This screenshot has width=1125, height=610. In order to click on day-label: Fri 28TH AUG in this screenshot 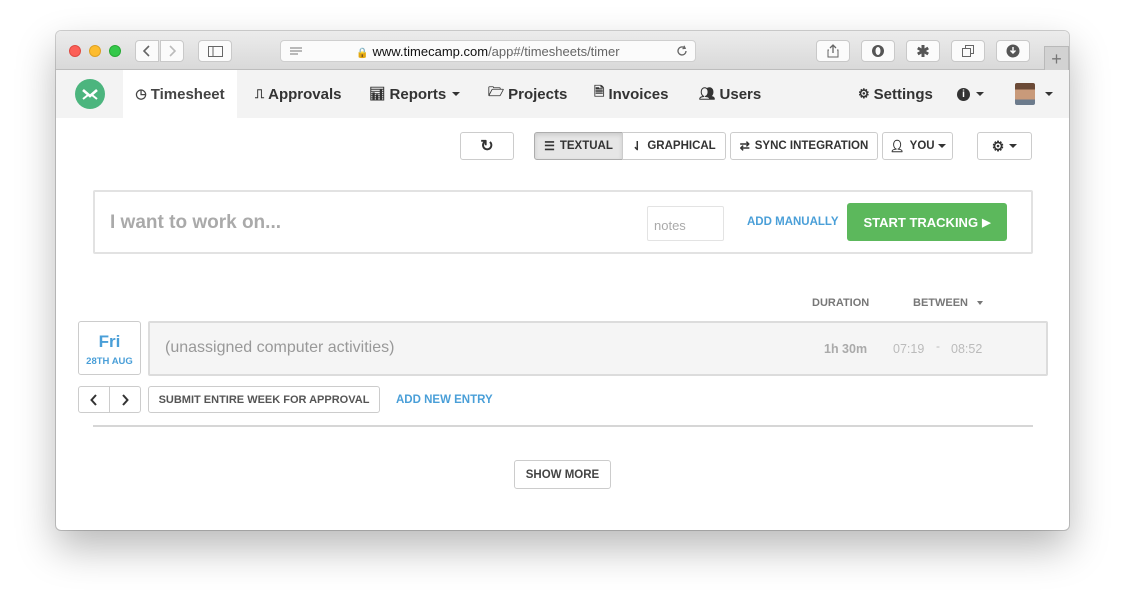, I will do `click(109, 348)`.